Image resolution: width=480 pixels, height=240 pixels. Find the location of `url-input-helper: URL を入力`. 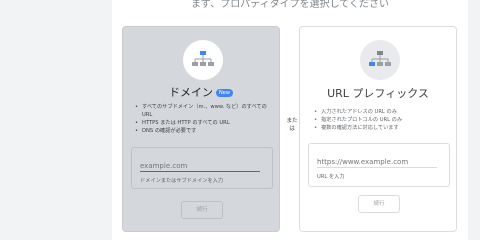

url-input-helper: URL を入力 is located at coordinates (331, 177).